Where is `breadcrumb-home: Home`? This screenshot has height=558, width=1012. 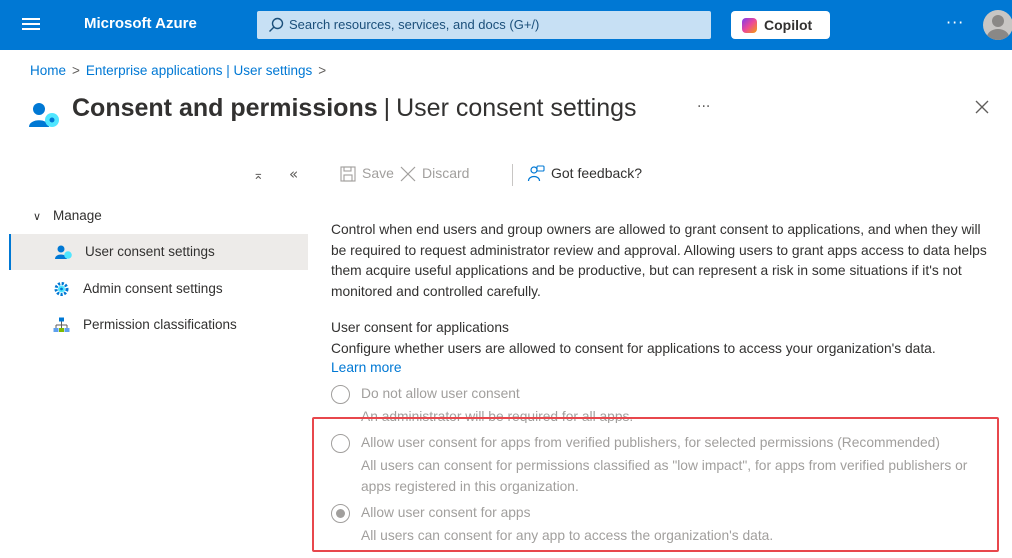
breadcrumb-home: Home is located at coordinates (48, 70).